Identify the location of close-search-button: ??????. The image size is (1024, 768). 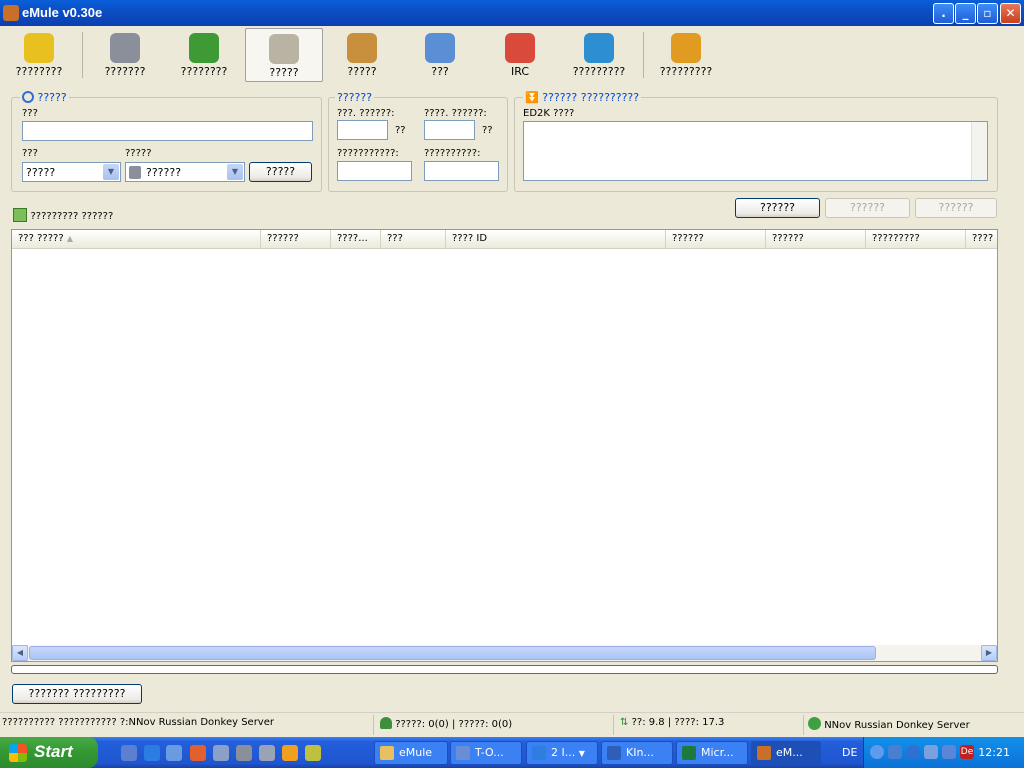
(867, 208).